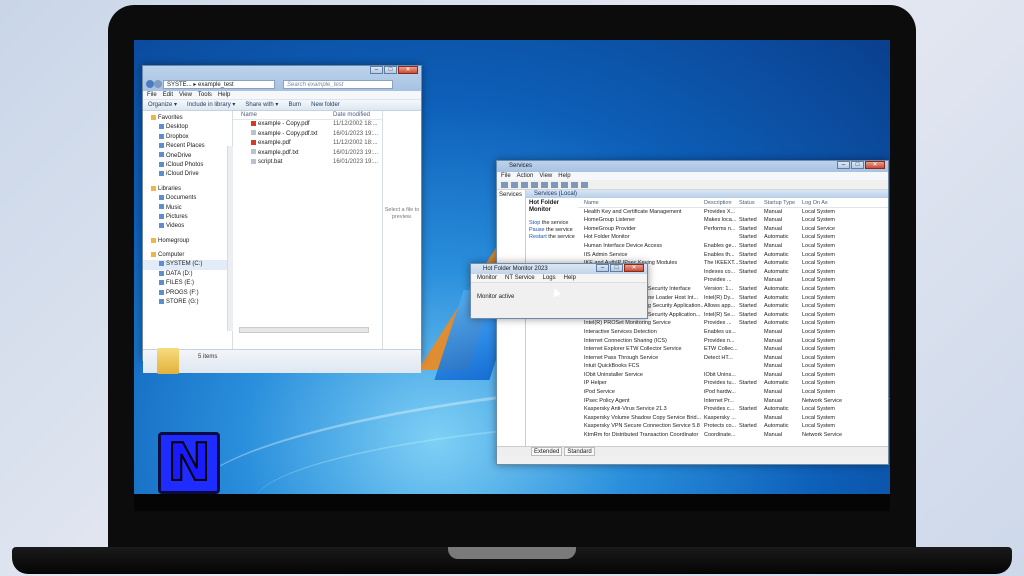 This screenshot has height=576, width=1024. Describe the element at coordinates (205, 95) in the screenshot. I see `menu-item: Tools` at that location.